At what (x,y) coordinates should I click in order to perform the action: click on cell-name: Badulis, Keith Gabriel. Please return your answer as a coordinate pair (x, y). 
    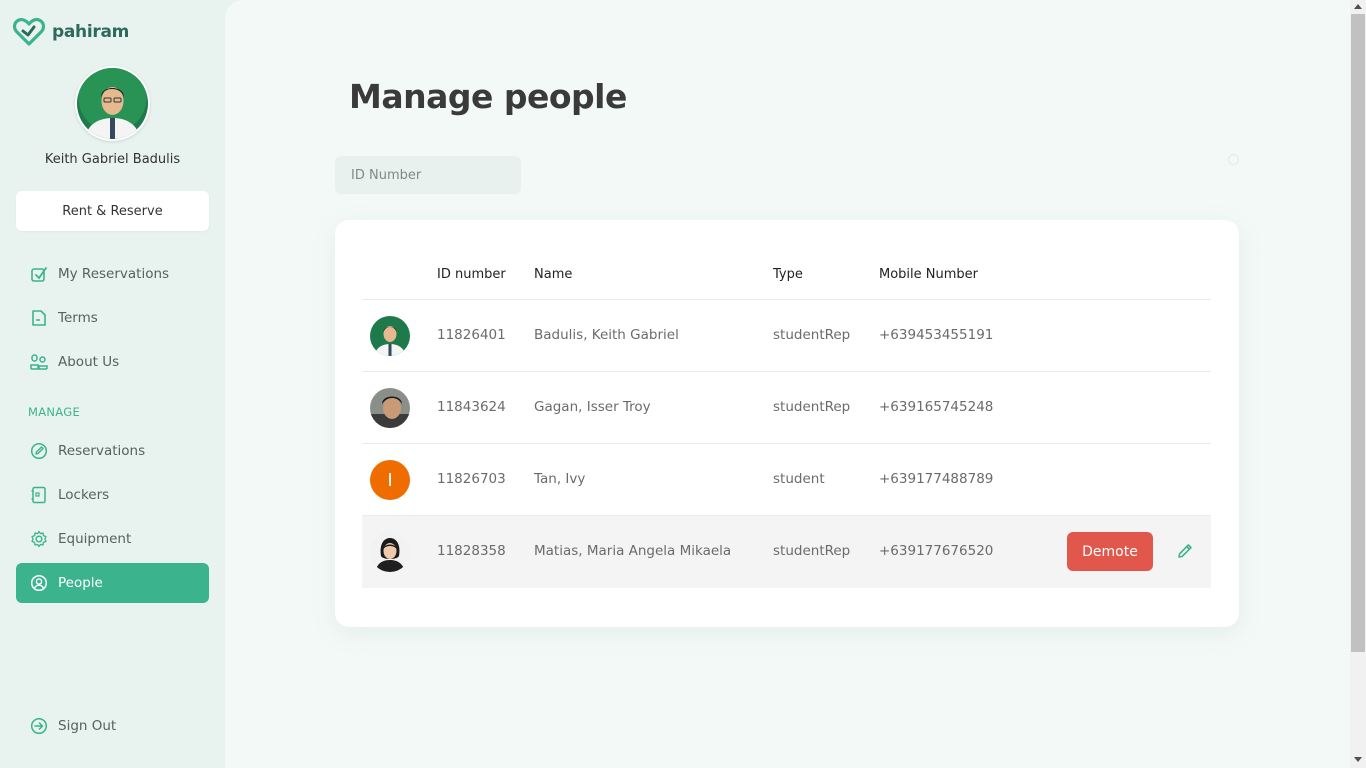
    Looking at the image, I should click on (606, 335).